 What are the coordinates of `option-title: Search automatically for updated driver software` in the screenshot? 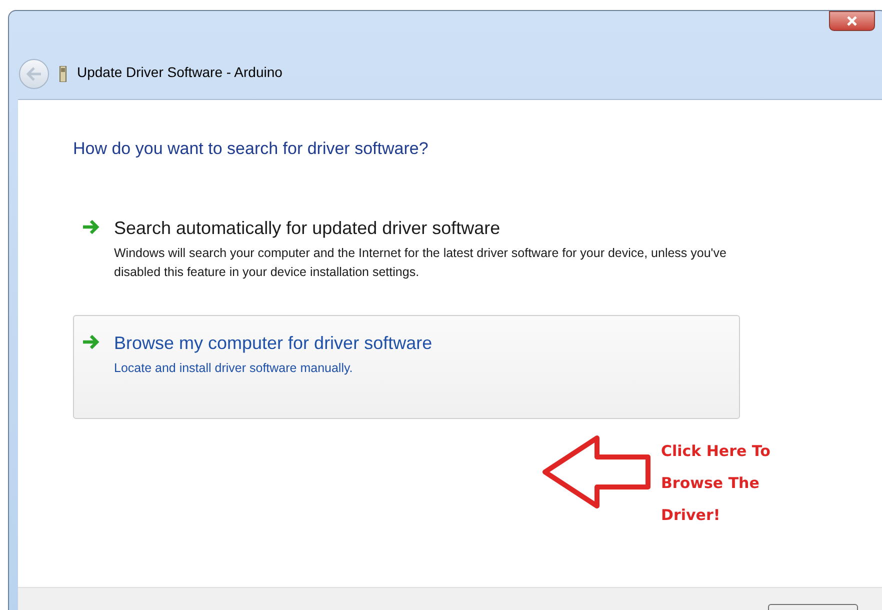 It's located at (308, 228).